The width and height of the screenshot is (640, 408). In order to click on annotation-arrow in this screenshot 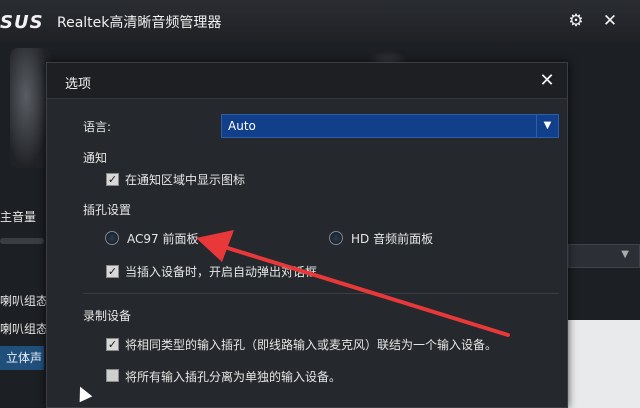, I will do `click(353, 283)`.